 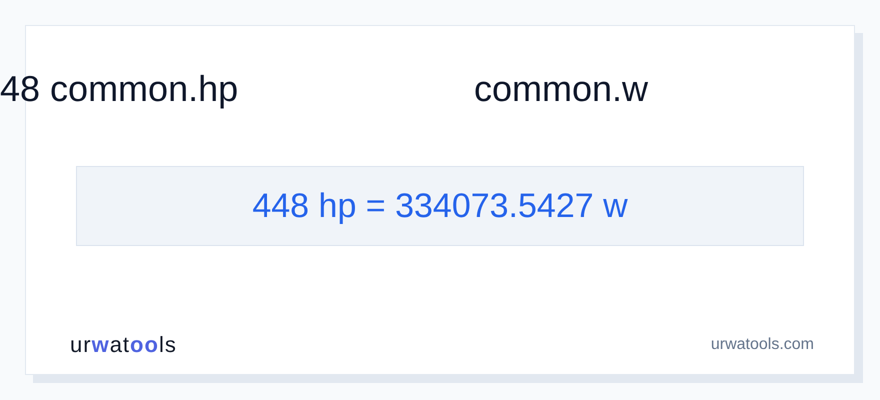 I want to click on site-url: urwatools.com, so click(x=762, y=345).